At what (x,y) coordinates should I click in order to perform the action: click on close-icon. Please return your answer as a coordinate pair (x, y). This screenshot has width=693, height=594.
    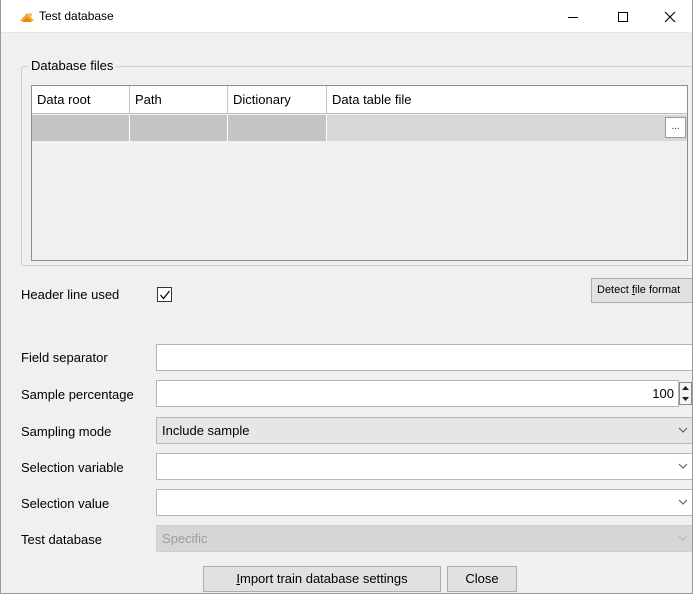
    Looking at the image, I should click on (670, 16).